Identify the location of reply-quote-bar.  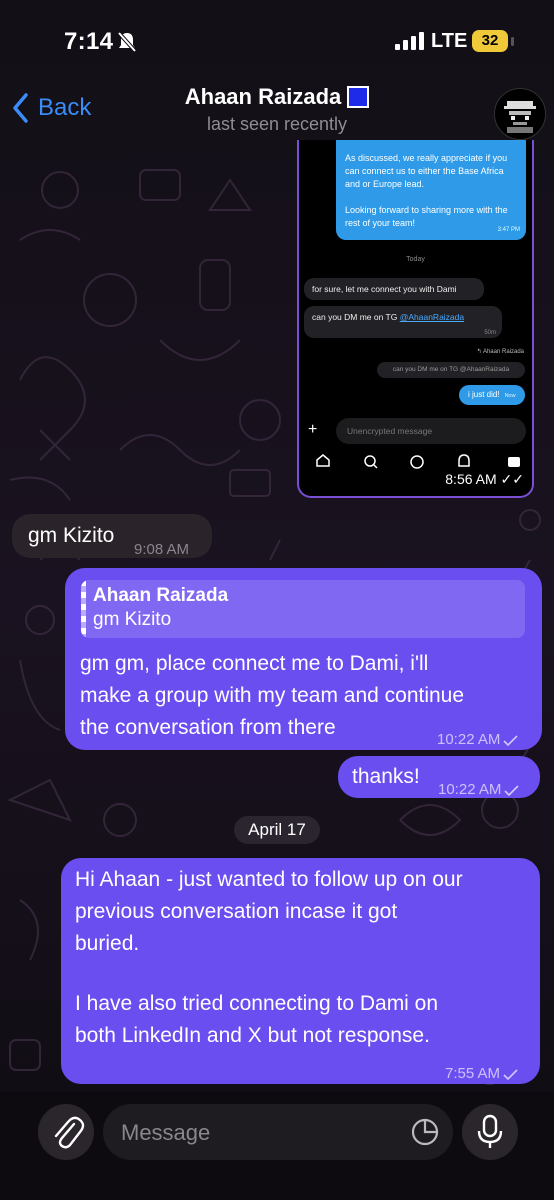
(83, 609).